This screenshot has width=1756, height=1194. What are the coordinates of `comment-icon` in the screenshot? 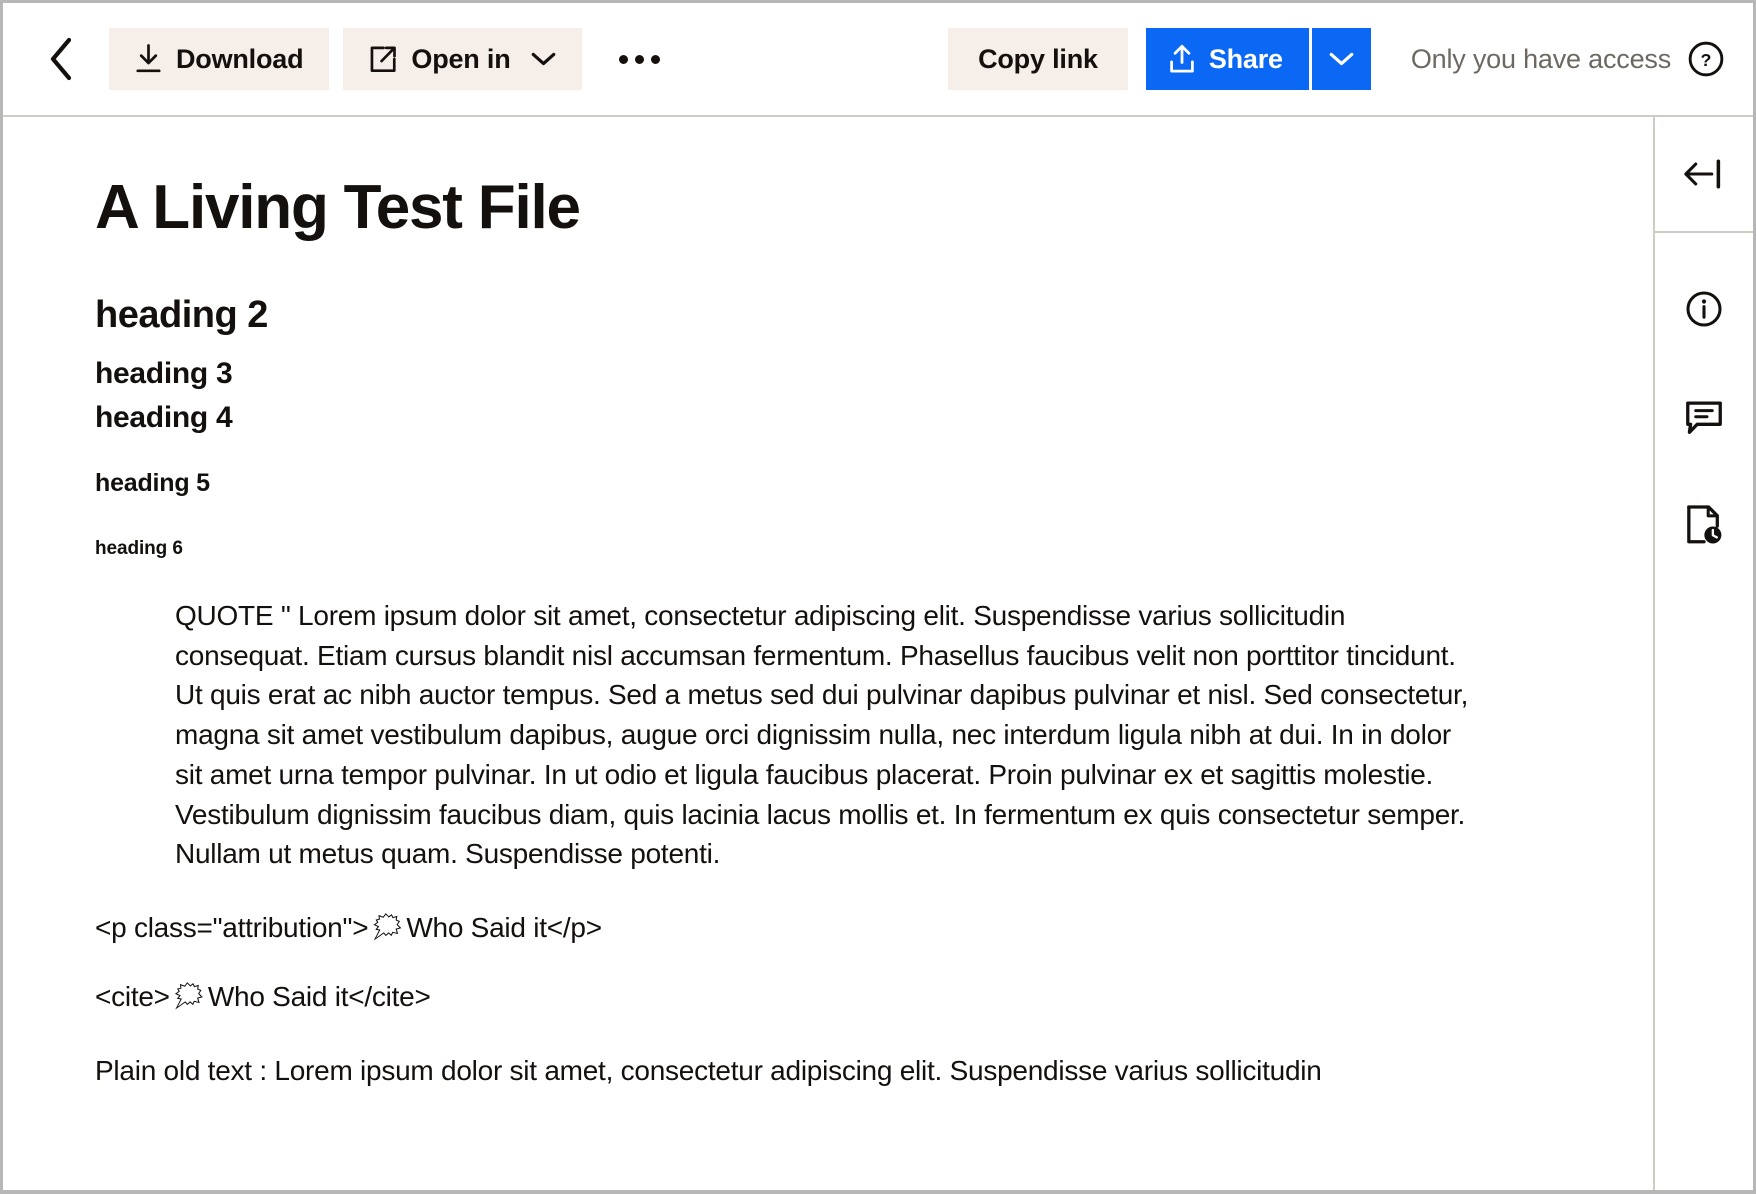 It's located at (1704, 417).